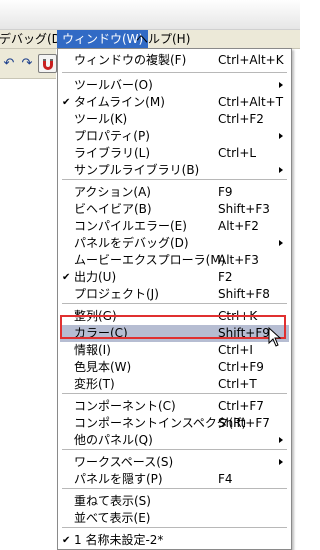 This screenshot has width=320, height=550. Describe the element at coordinates (174, 102) in the screenshot. I see `menu-item-timeline: ✔ タイムライン(M) Ctrl+Alt+T` at that location.